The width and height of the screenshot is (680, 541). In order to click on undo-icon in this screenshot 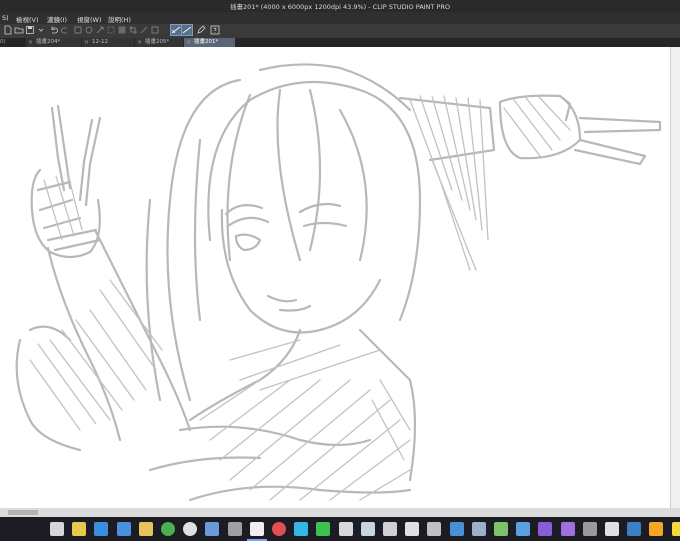, I will do `click(54, 30)`.